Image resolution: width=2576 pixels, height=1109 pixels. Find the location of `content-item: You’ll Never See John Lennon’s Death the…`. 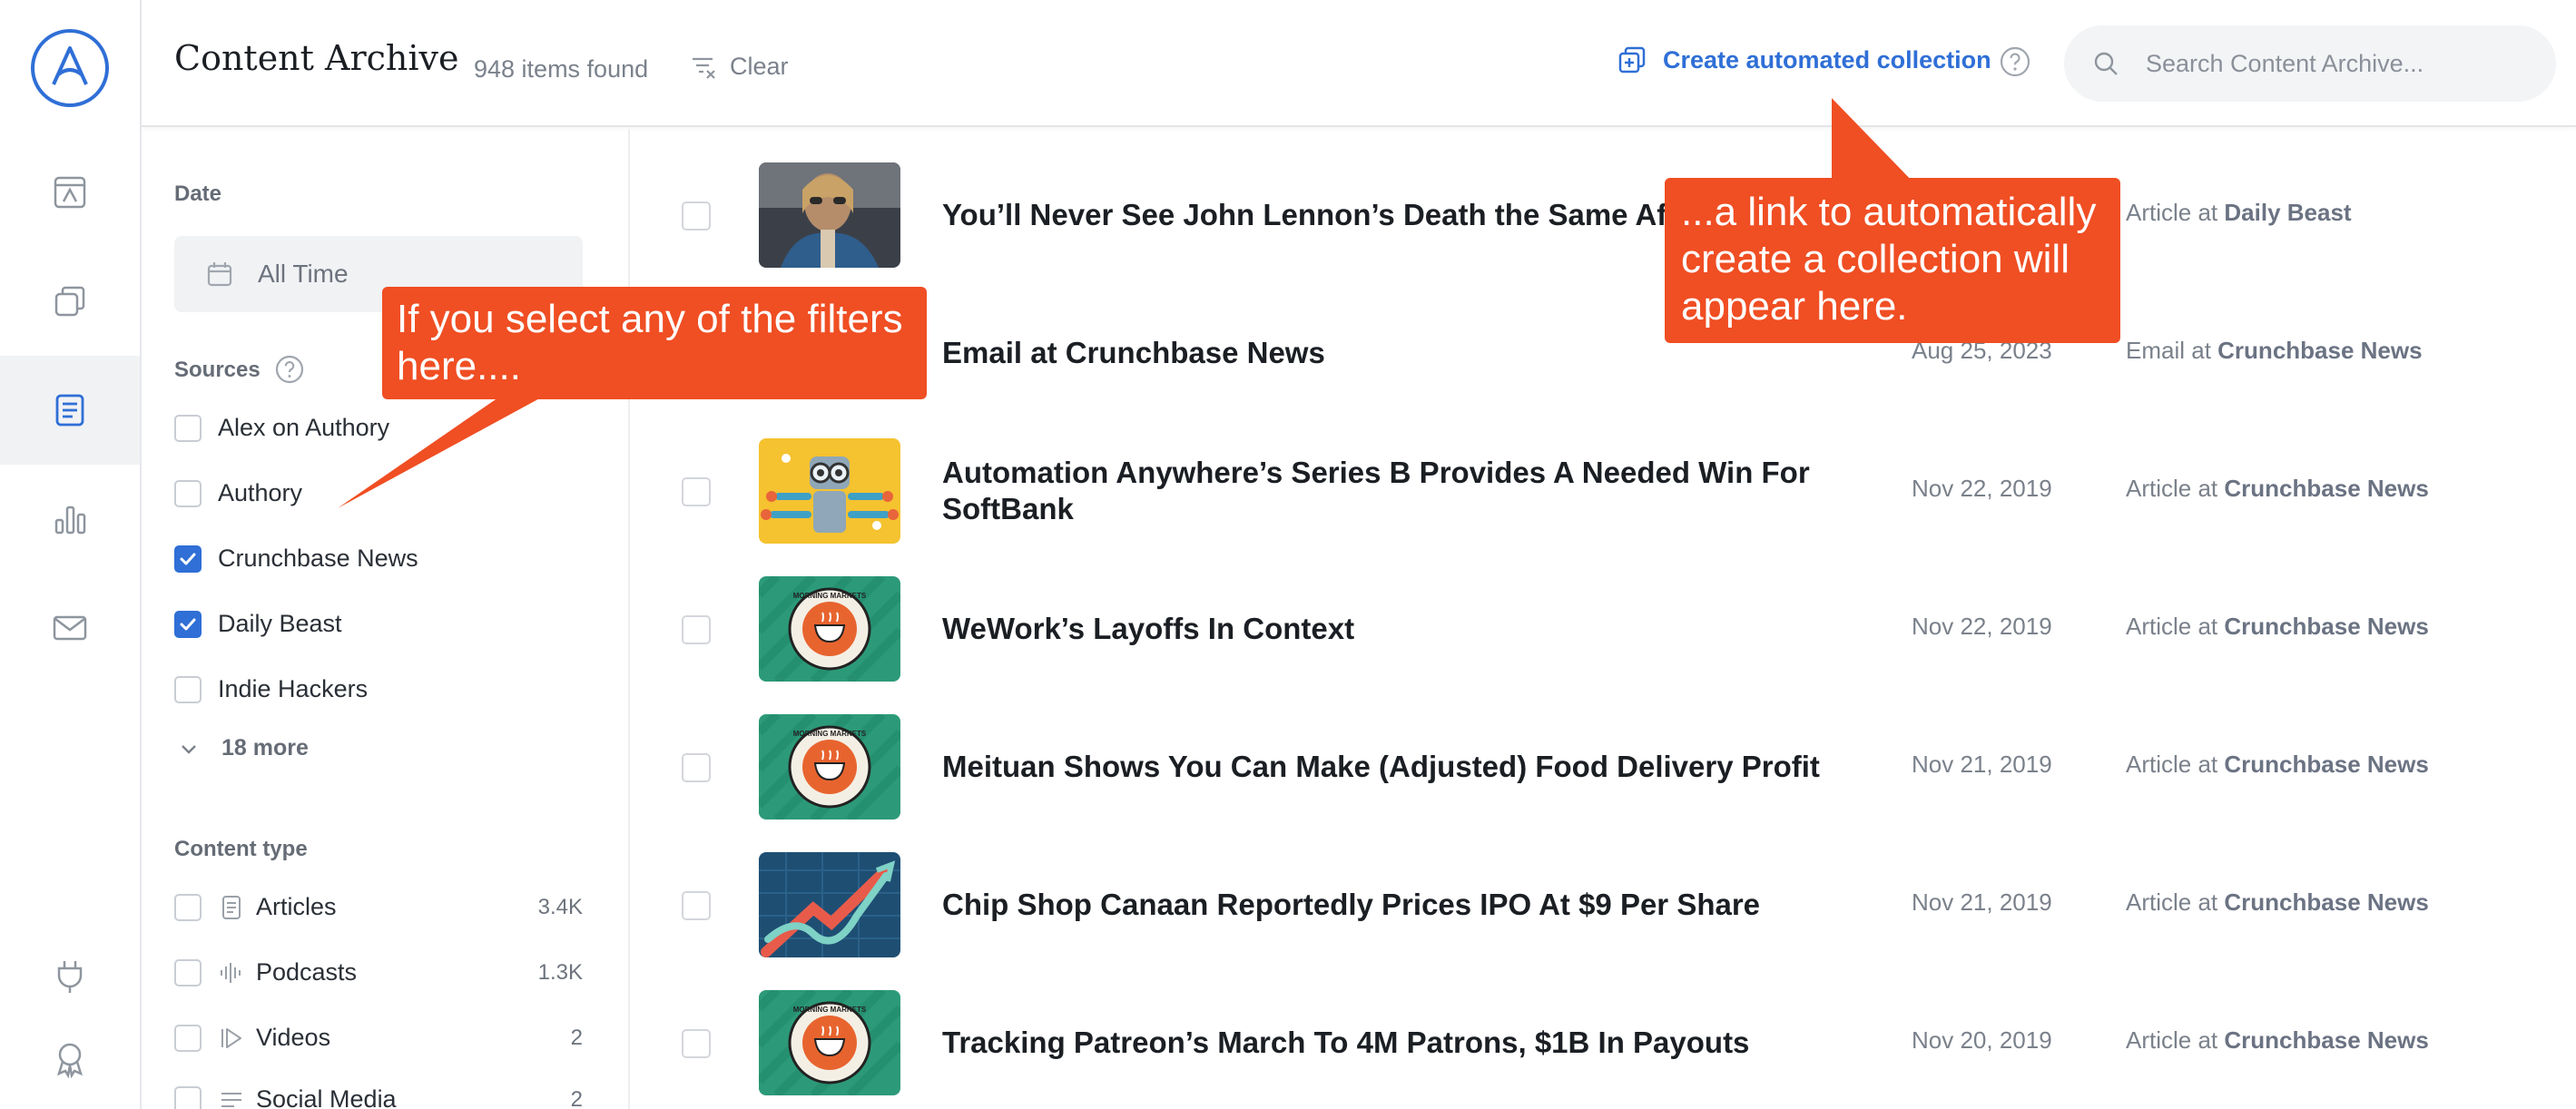

content-item: You’ll Never See John Lennon’s Death the… is located at coordinates (1603, 215).